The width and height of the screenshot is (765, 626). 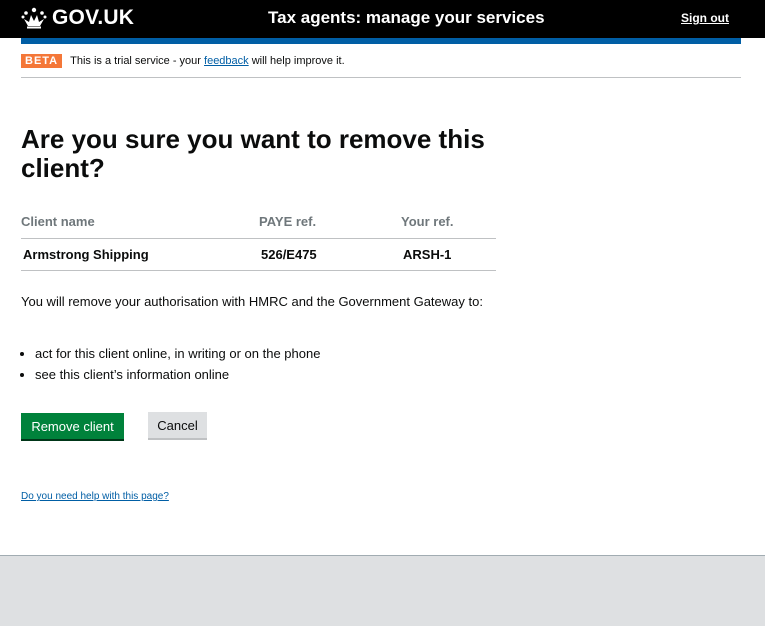 What do you see at coordinates (72, 426) in the screenshot?
I see `remove-client-button: Remove client` at bounding box center [72, 426].